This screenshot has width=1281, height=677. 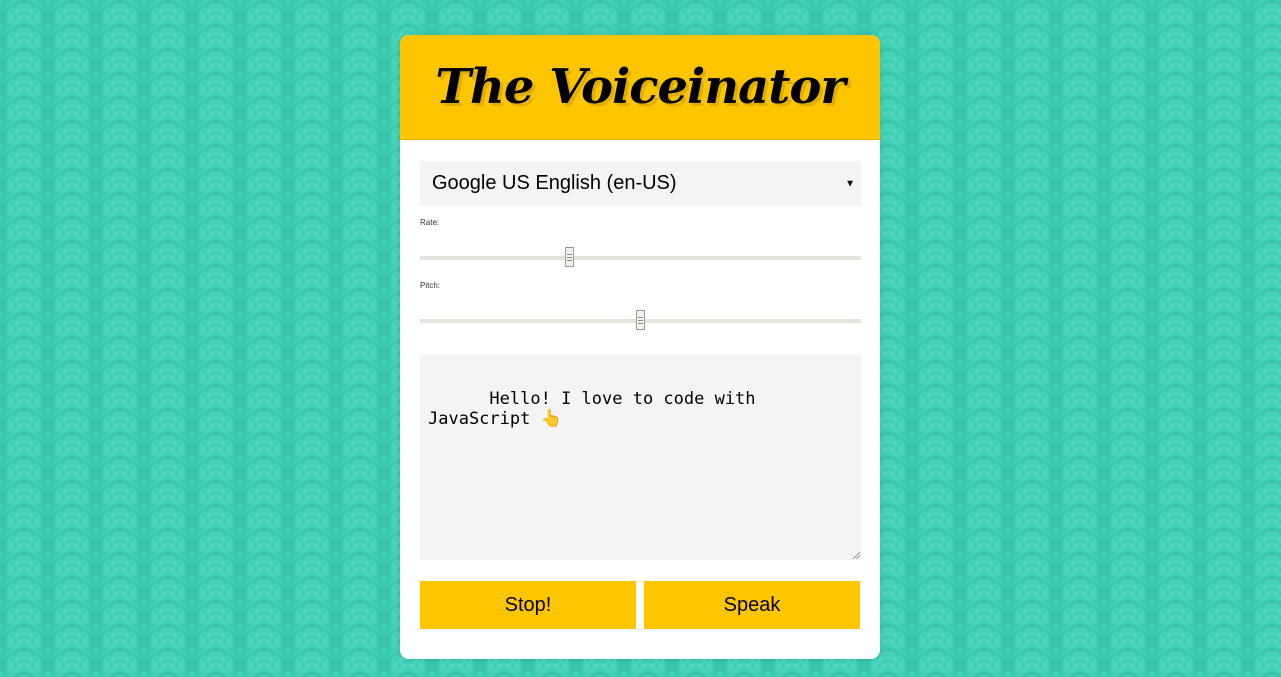 What do you see at coordinates (430, 285) in the screenshot?
I see `pitch-label: Pitch:` at bounding box center [430, 285].